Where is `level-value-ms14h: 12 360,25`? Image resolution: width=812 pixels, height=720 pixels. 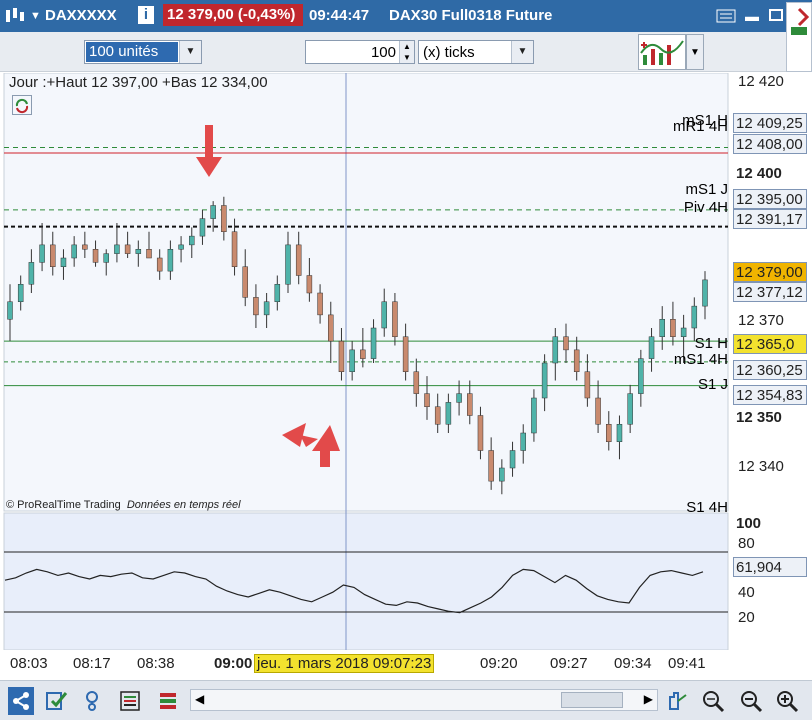
level-value-ms14h: 12 360,25 is located at coordinates (770, 370).